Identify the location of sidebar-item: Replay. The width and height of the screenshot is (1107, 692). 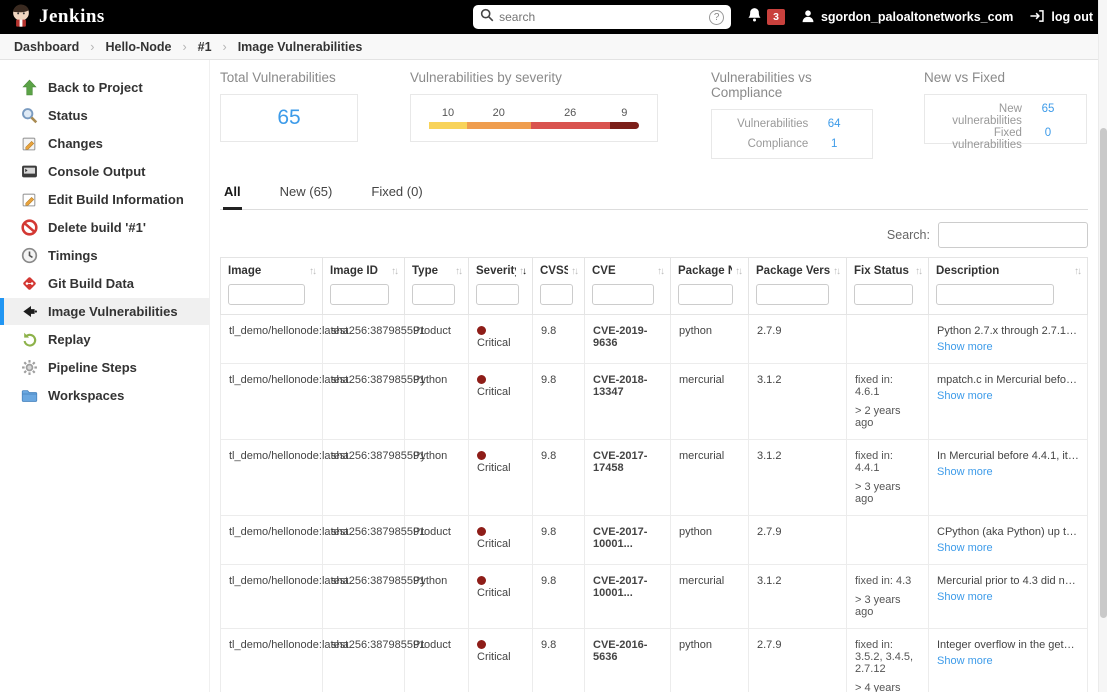
(104, 339).